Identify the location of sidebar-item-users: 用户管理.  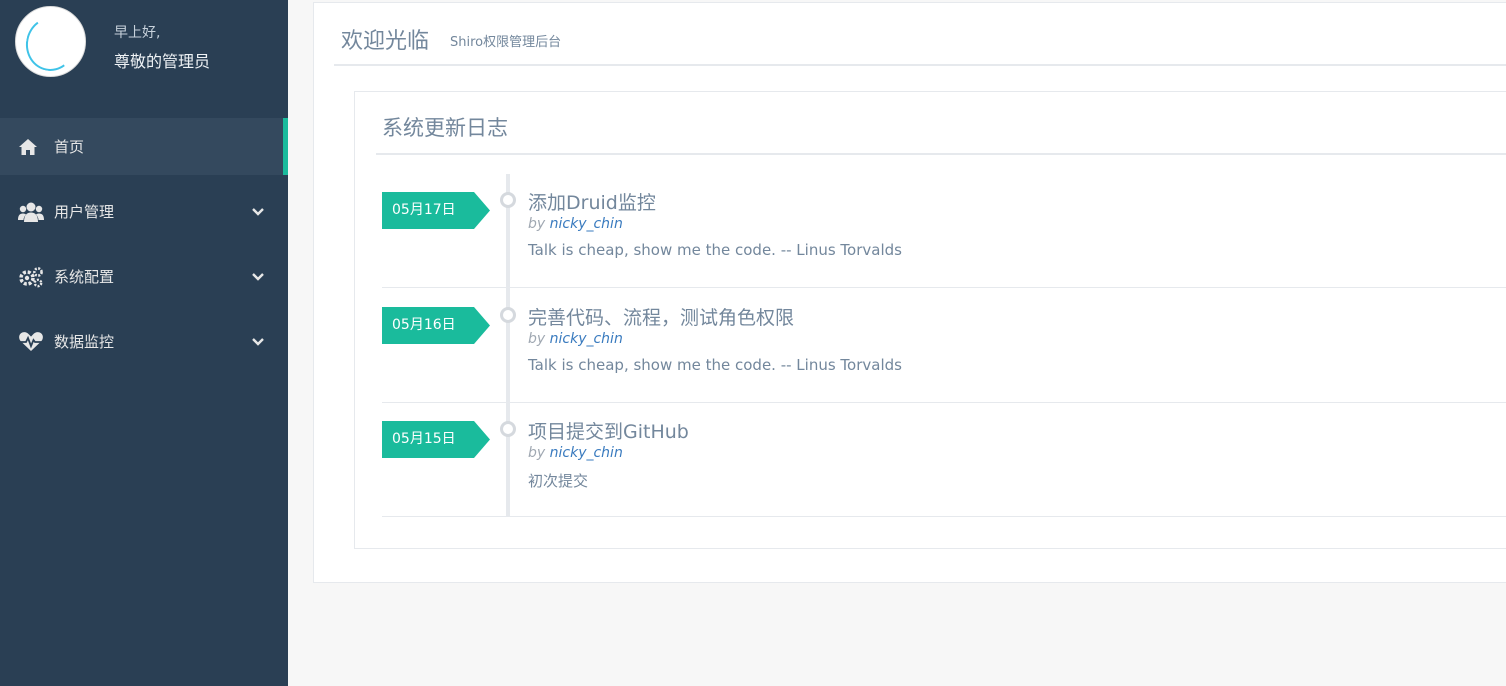
(144, 211).